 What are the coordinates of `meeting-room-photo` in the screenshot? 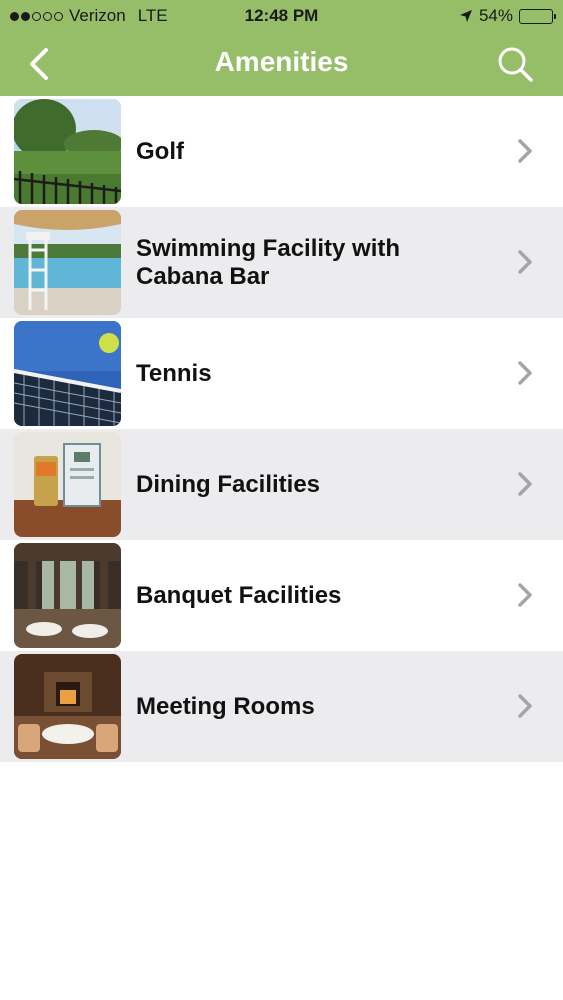 It's located at (67, 706).